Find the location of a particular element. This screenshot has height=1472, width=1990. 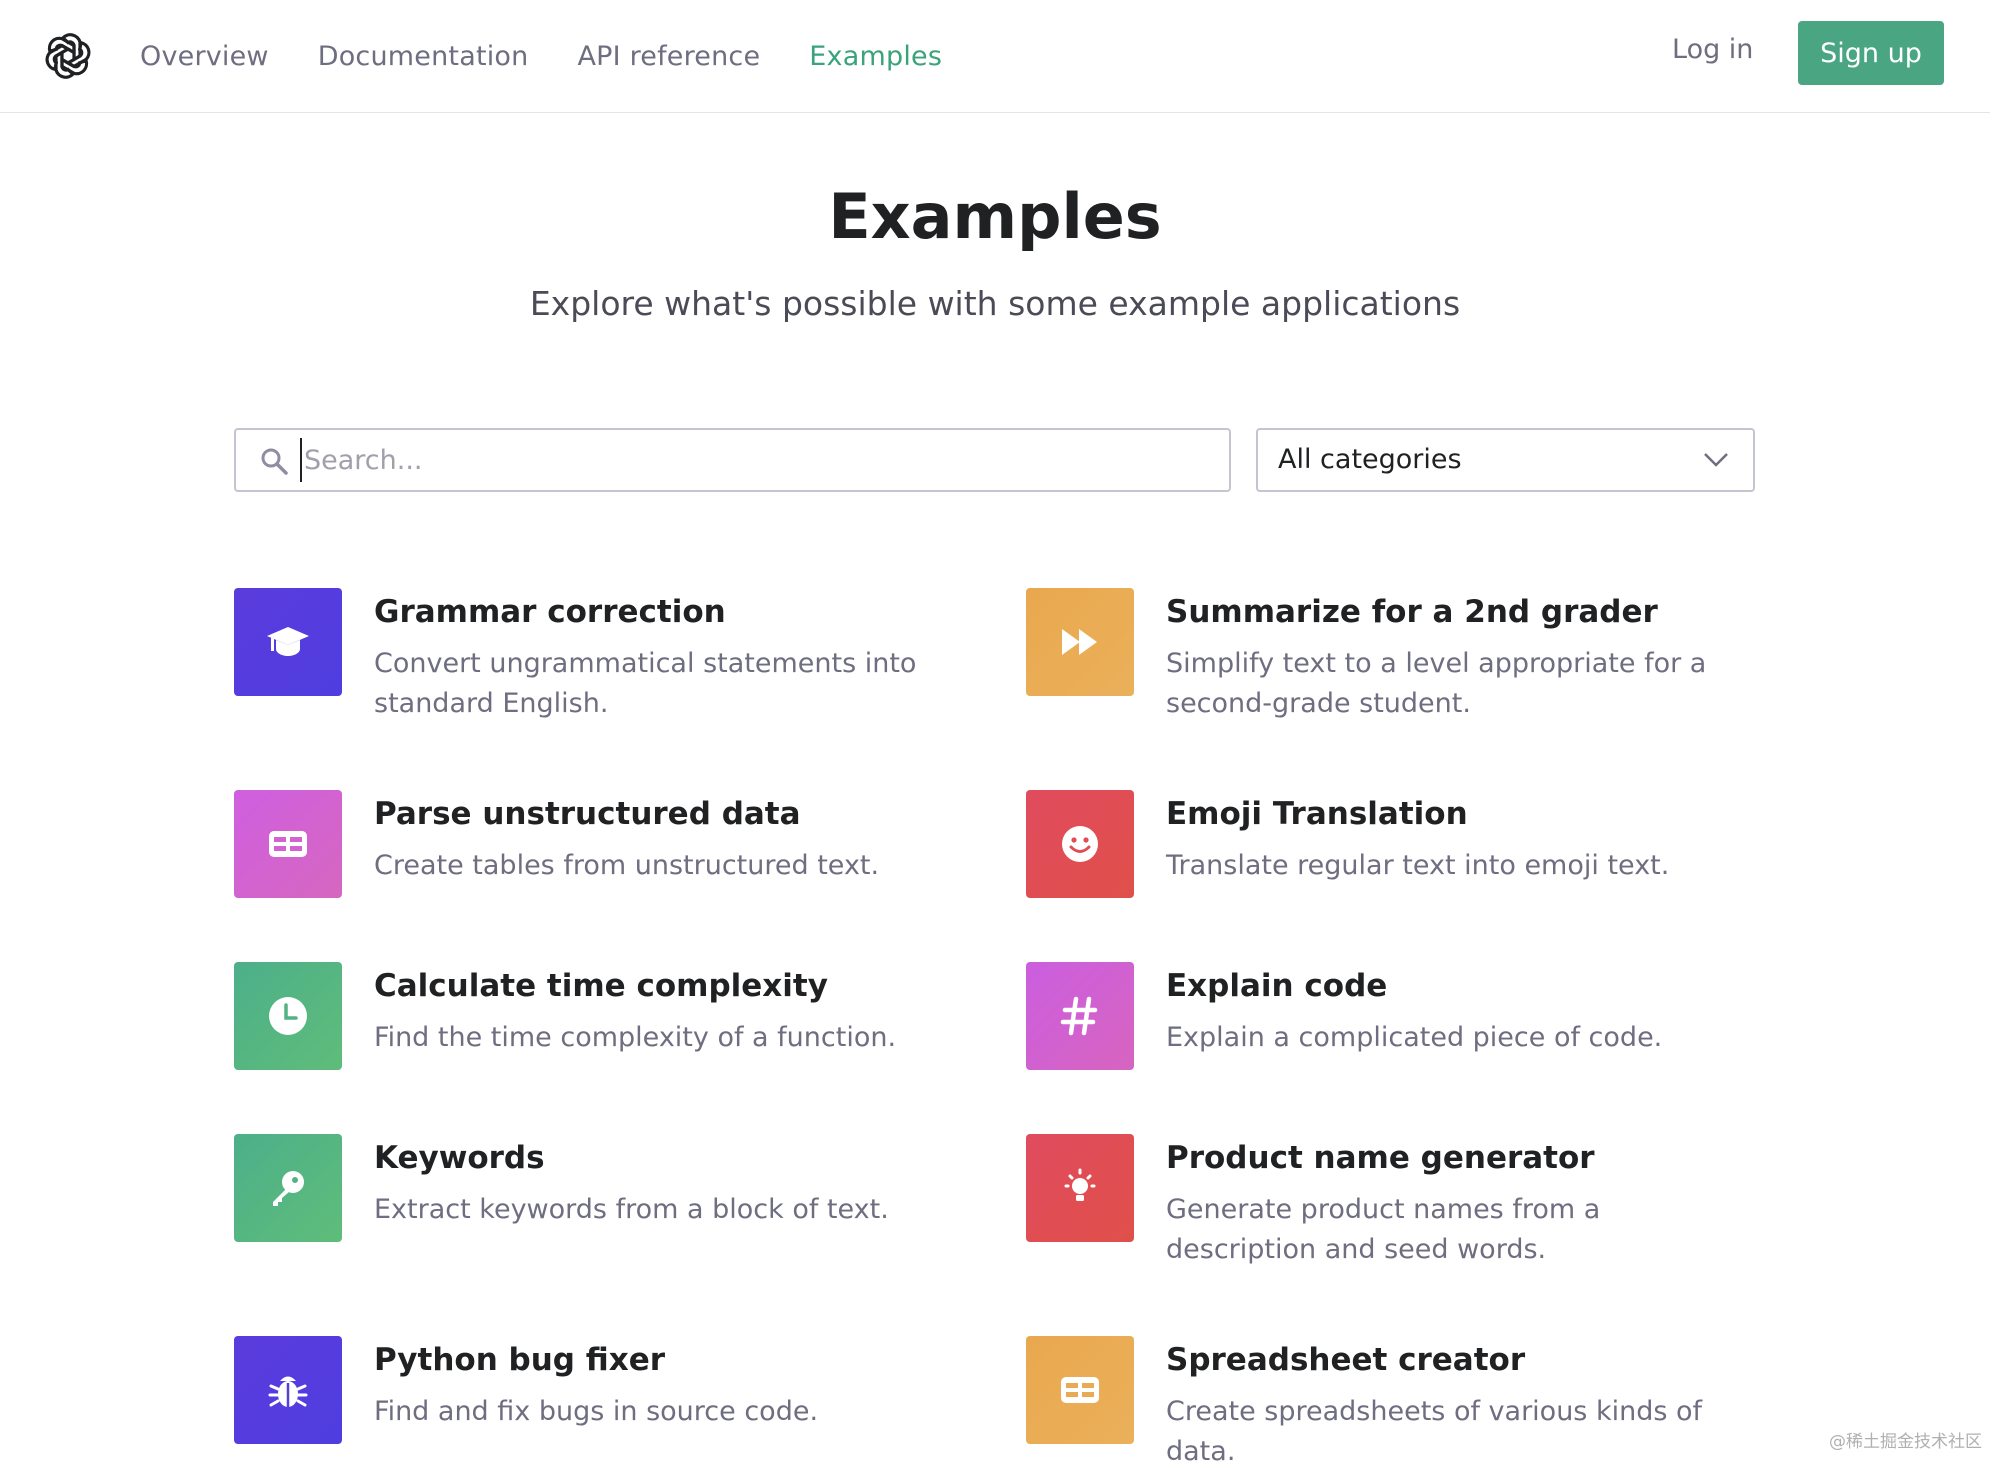

nav-examples: Examples is located at coordinates (875, 56).